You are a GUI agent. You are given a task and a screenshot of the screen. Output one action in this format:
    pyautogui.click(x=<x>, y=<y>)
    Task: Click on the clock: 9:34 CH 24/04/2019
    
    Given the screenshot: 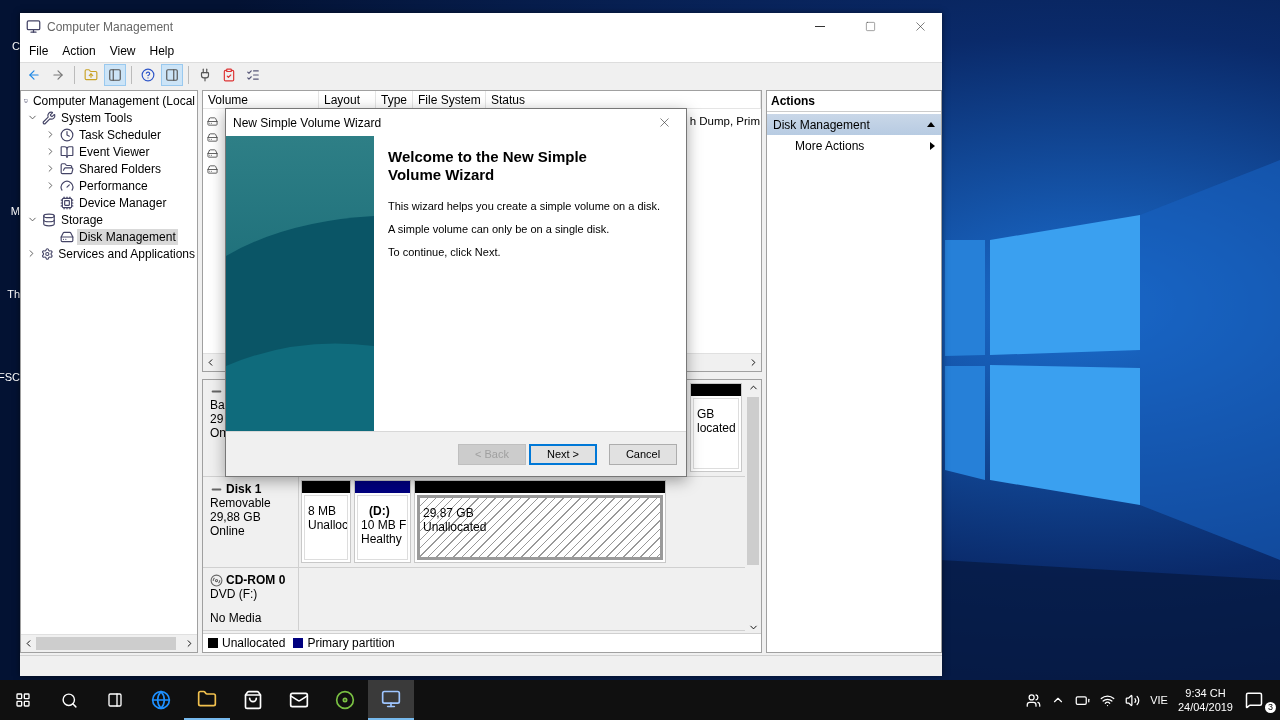 What is the action you would take?
    pyautogui.click(x=1205, y=700)
    